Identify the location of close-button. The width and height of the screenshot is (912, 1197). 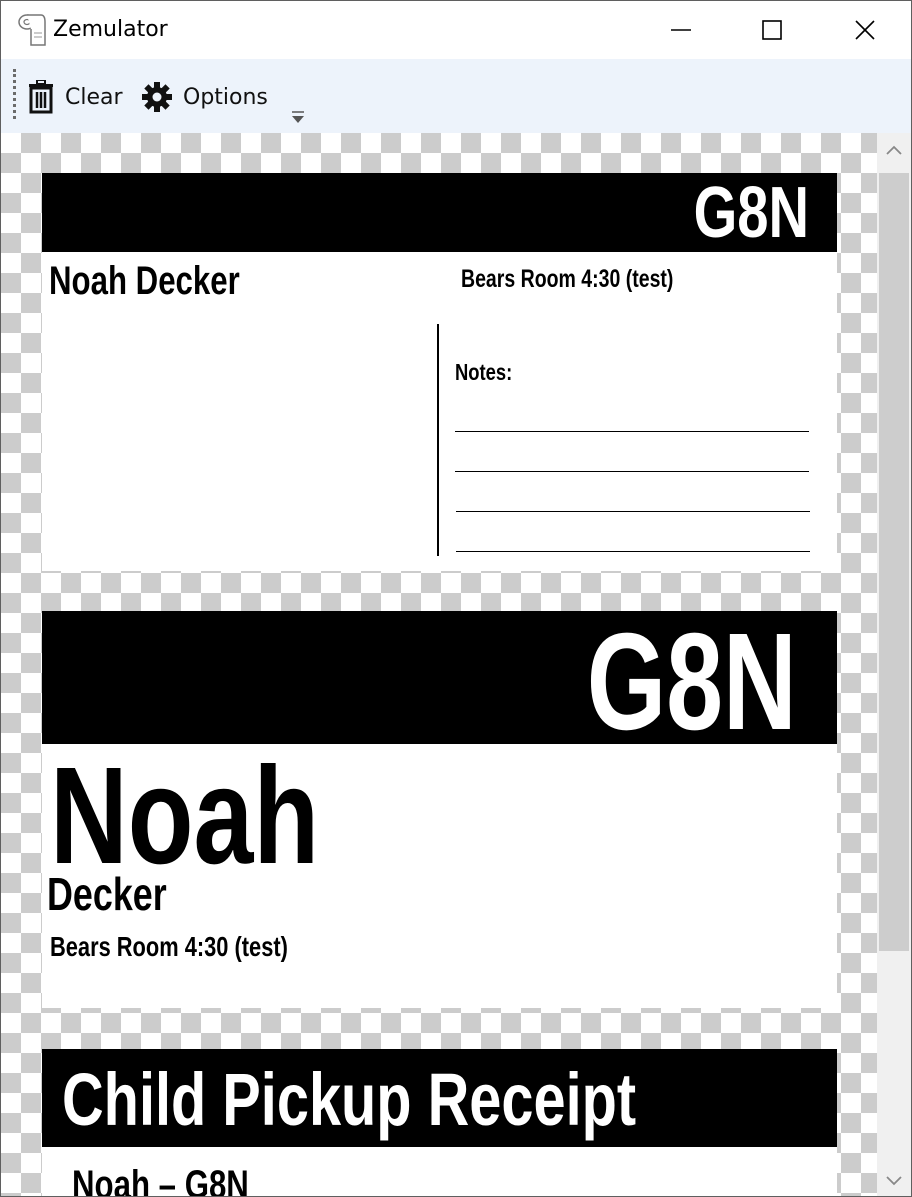
(865, 30).